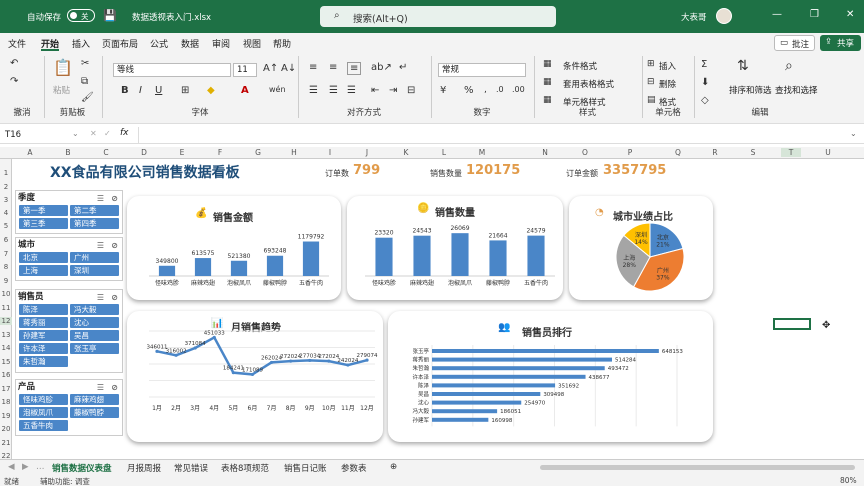  I want to click on format-painter-icon: 🖌, so click(87, 97).